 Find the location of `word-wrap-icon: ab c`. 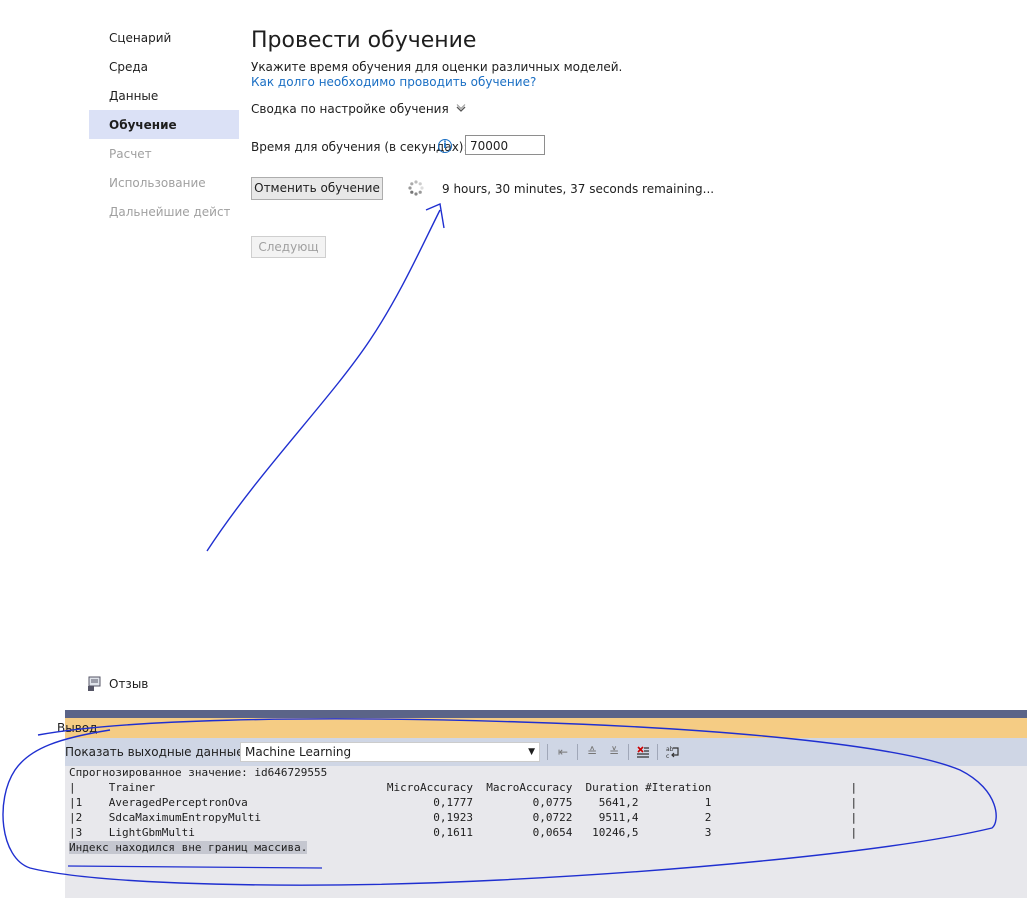

word-wrap-icon: ab c is located at coordinates (673, 752).